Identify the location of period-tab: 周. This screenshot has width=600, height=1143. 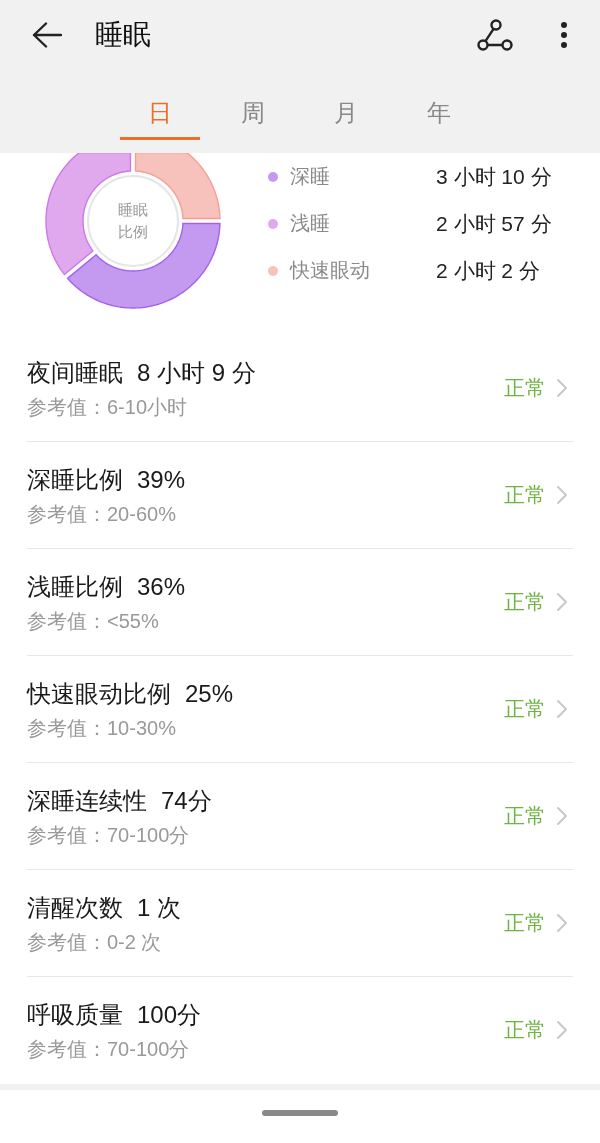
(253, 114).